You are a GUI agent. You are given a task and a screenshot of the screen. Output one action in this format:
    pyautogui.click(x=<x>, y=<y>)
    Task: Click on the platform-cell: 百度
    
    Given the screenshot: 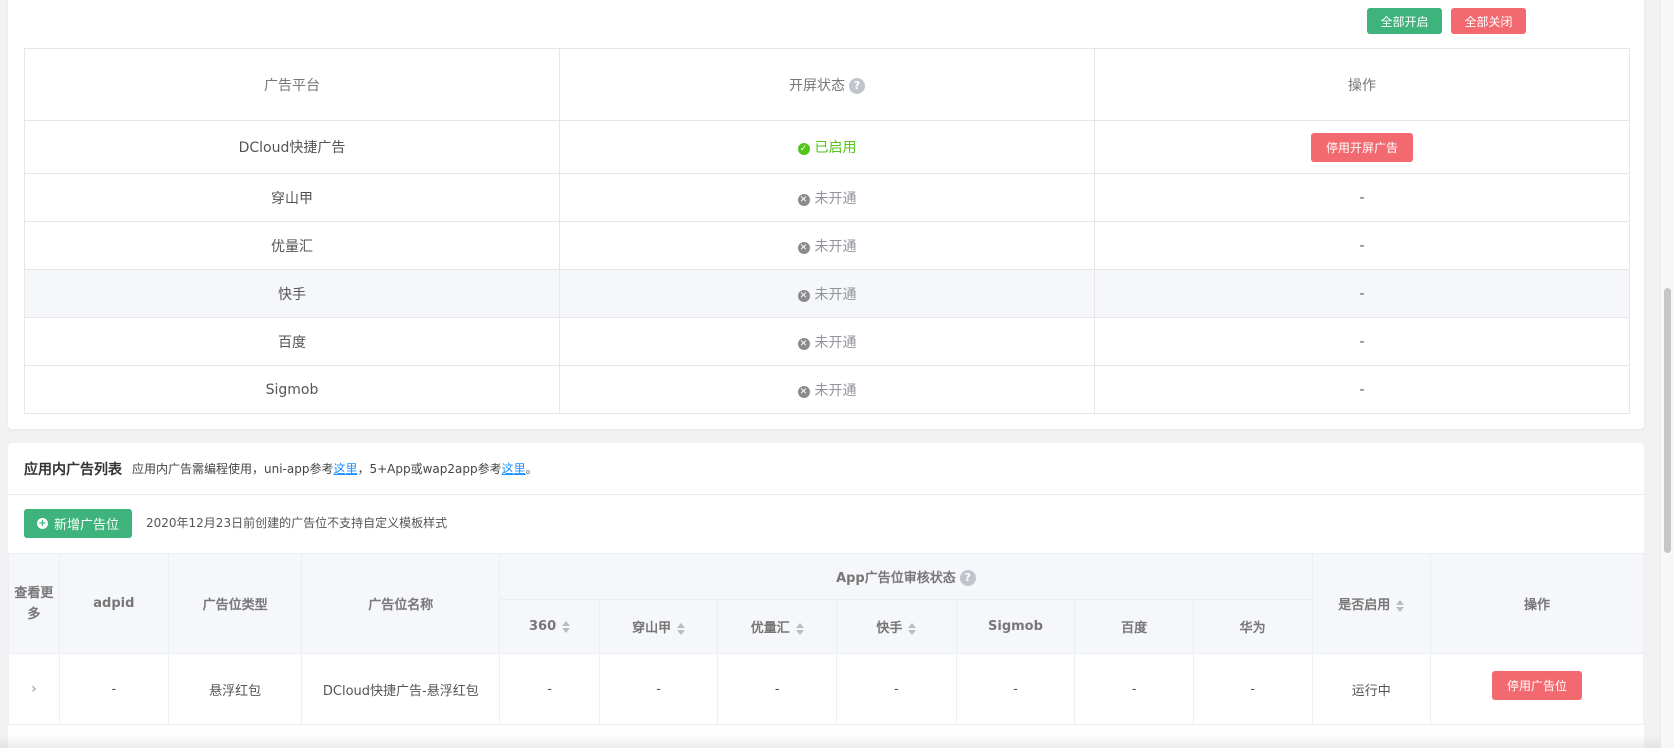 What is the action you would take?
    pyautogui.click(x=292, y=341)
    